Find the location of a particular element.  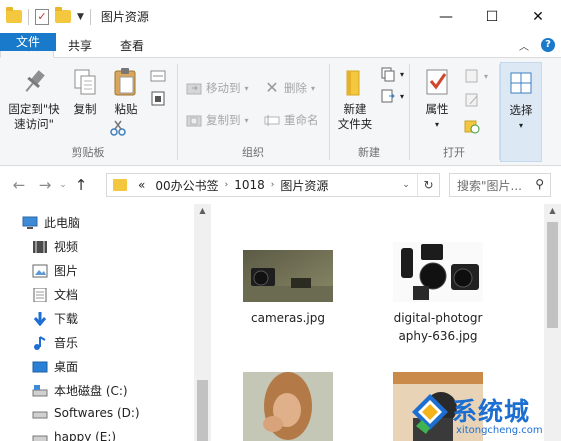

close-button: ✕ is located at coordinates (538, 16).